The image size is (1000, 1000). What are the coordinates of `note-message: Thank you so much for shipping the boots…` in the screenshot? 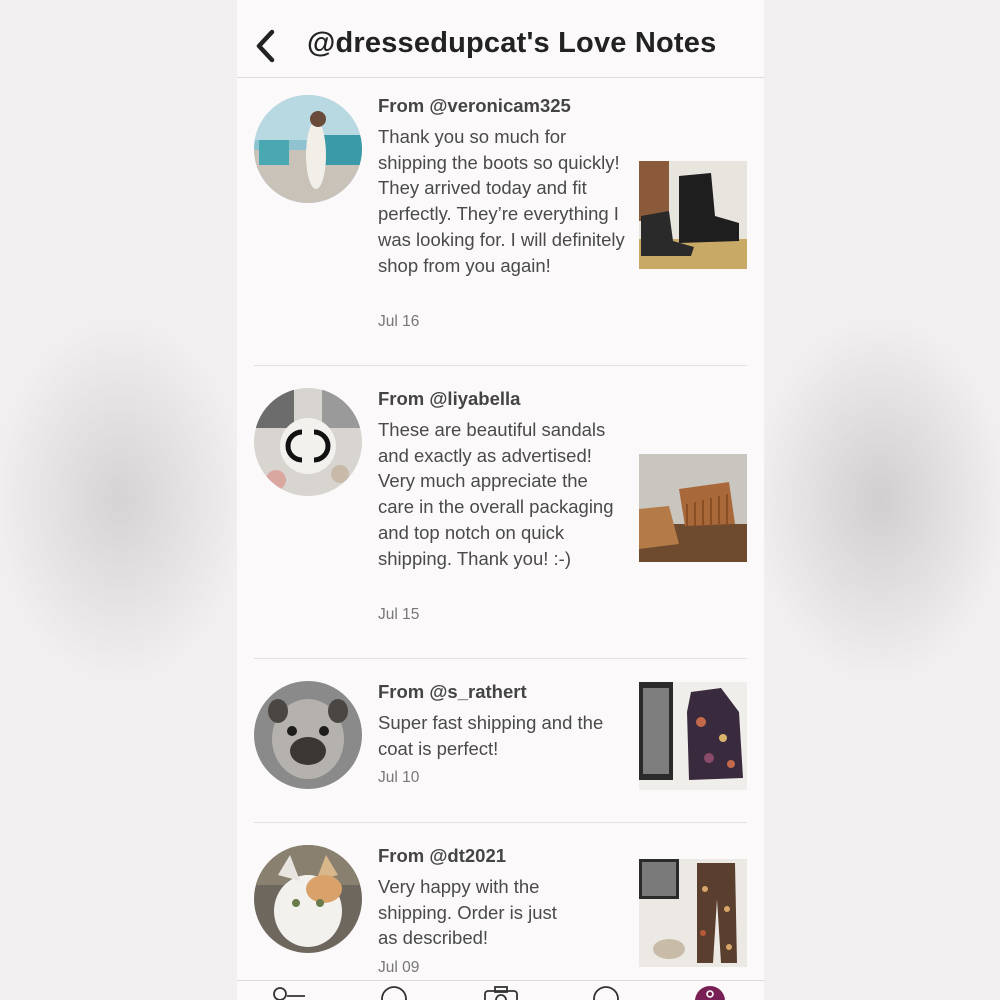 It's located at (501, 201).